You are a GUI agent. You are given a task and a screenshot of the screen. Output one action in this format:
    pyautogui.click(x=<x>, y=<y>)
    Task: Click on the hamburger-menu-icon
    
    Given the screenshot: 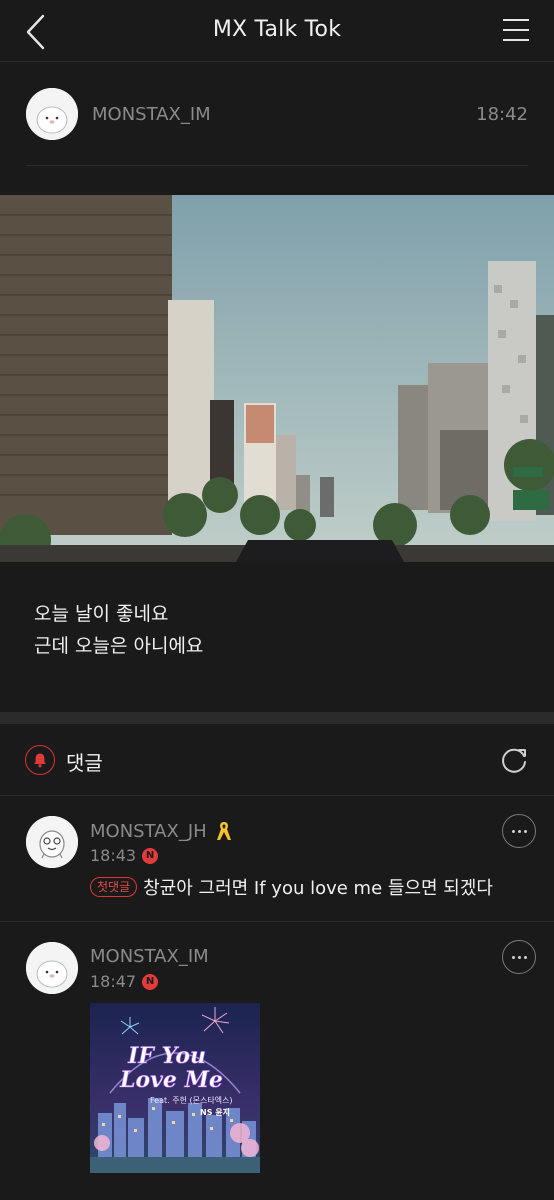 What is the action you would take?
    pyautogui.click(x=516, y=30)
    